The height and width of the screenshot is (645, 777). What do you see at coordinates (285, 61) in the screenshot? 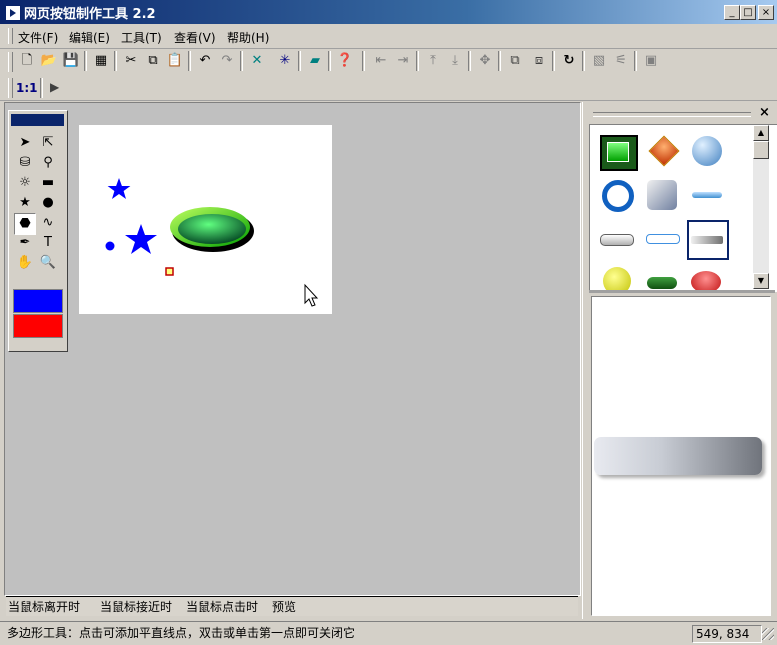
I see `sparkle-icon: ✳` at bounding box center [285, 61].